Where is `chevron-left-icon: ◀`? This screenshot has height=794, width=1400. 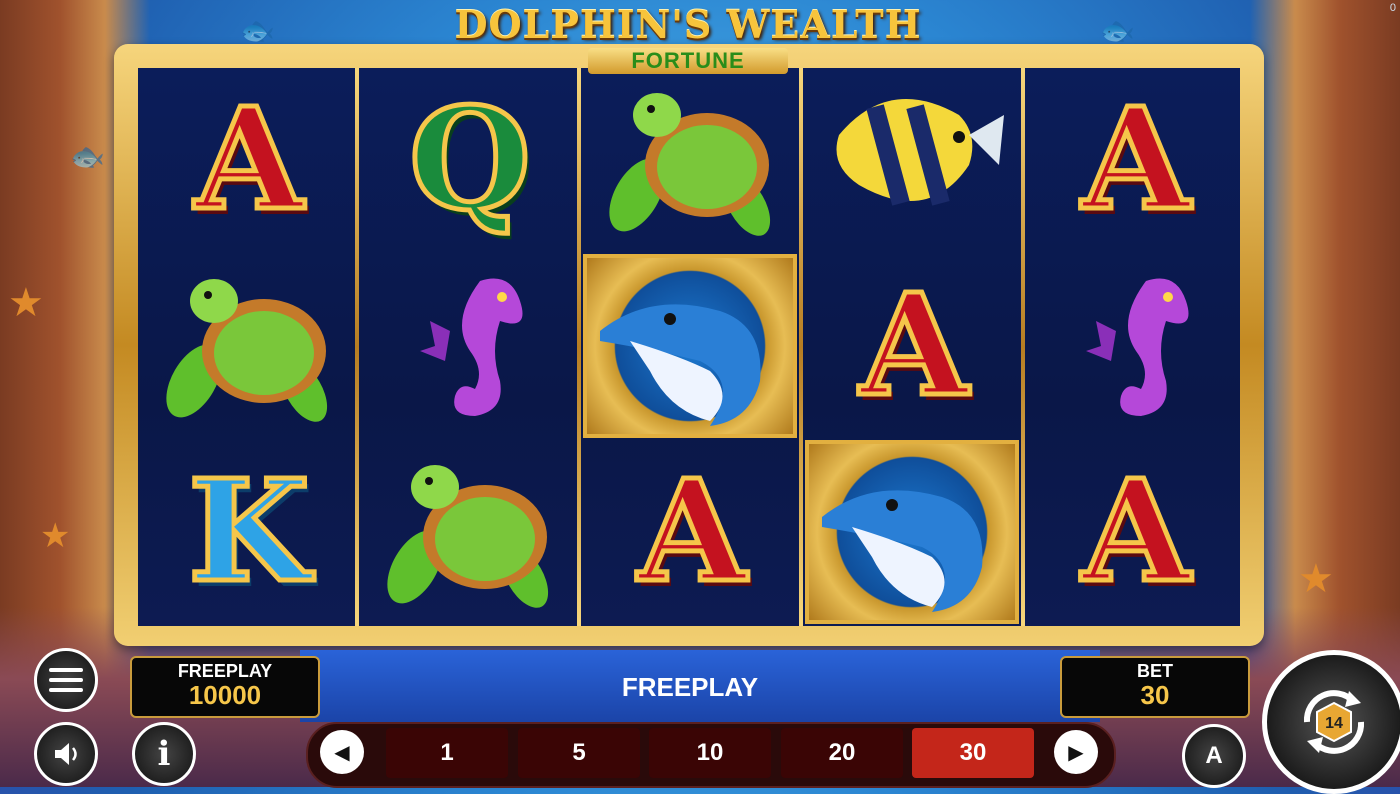
chevron-left-icon: ◀ is located at coordinates (342, 752).